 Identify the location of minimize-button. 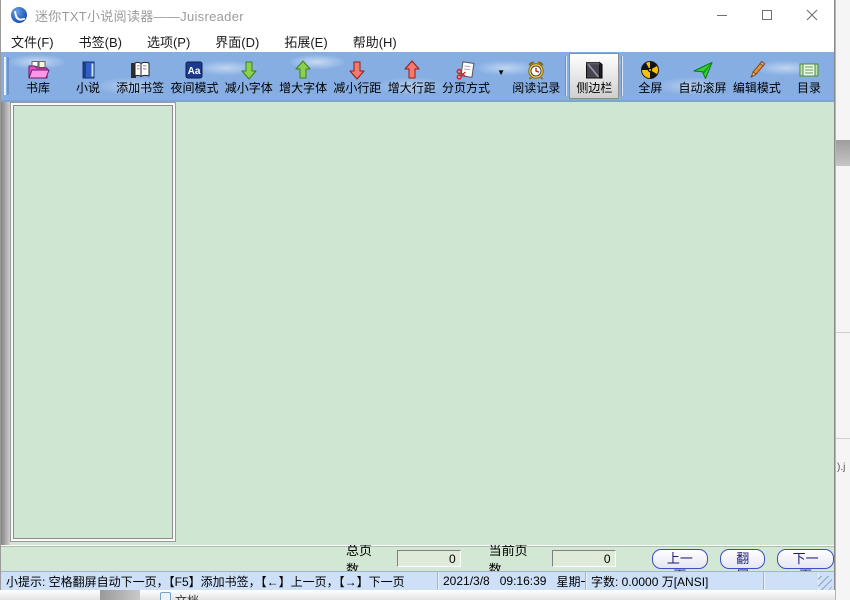
(721, 15).